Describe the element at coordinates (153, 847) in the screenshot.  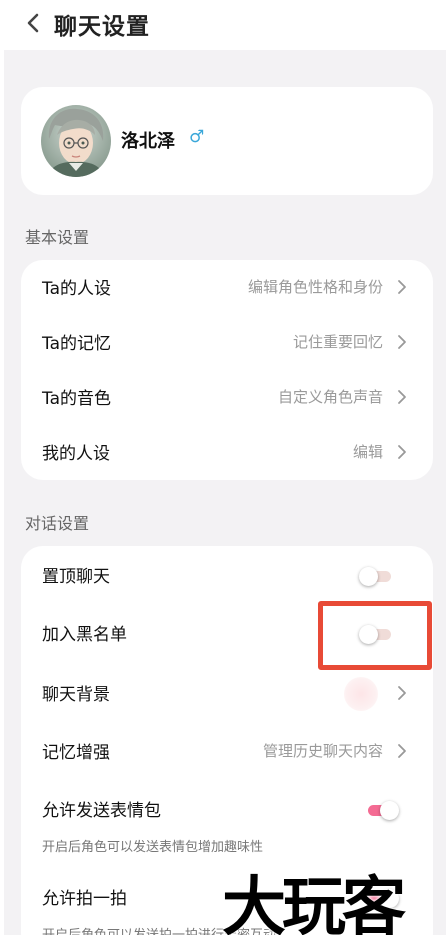
I see `allow-stickers-description: 开启后角色可以发送表情包增加趣味性` at that location.